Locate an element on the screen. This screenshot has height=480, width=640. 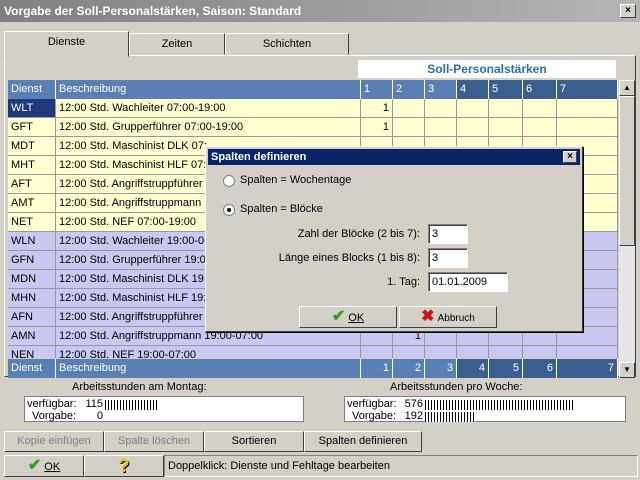
row-code: AFT is located at coordinates (32, 184).